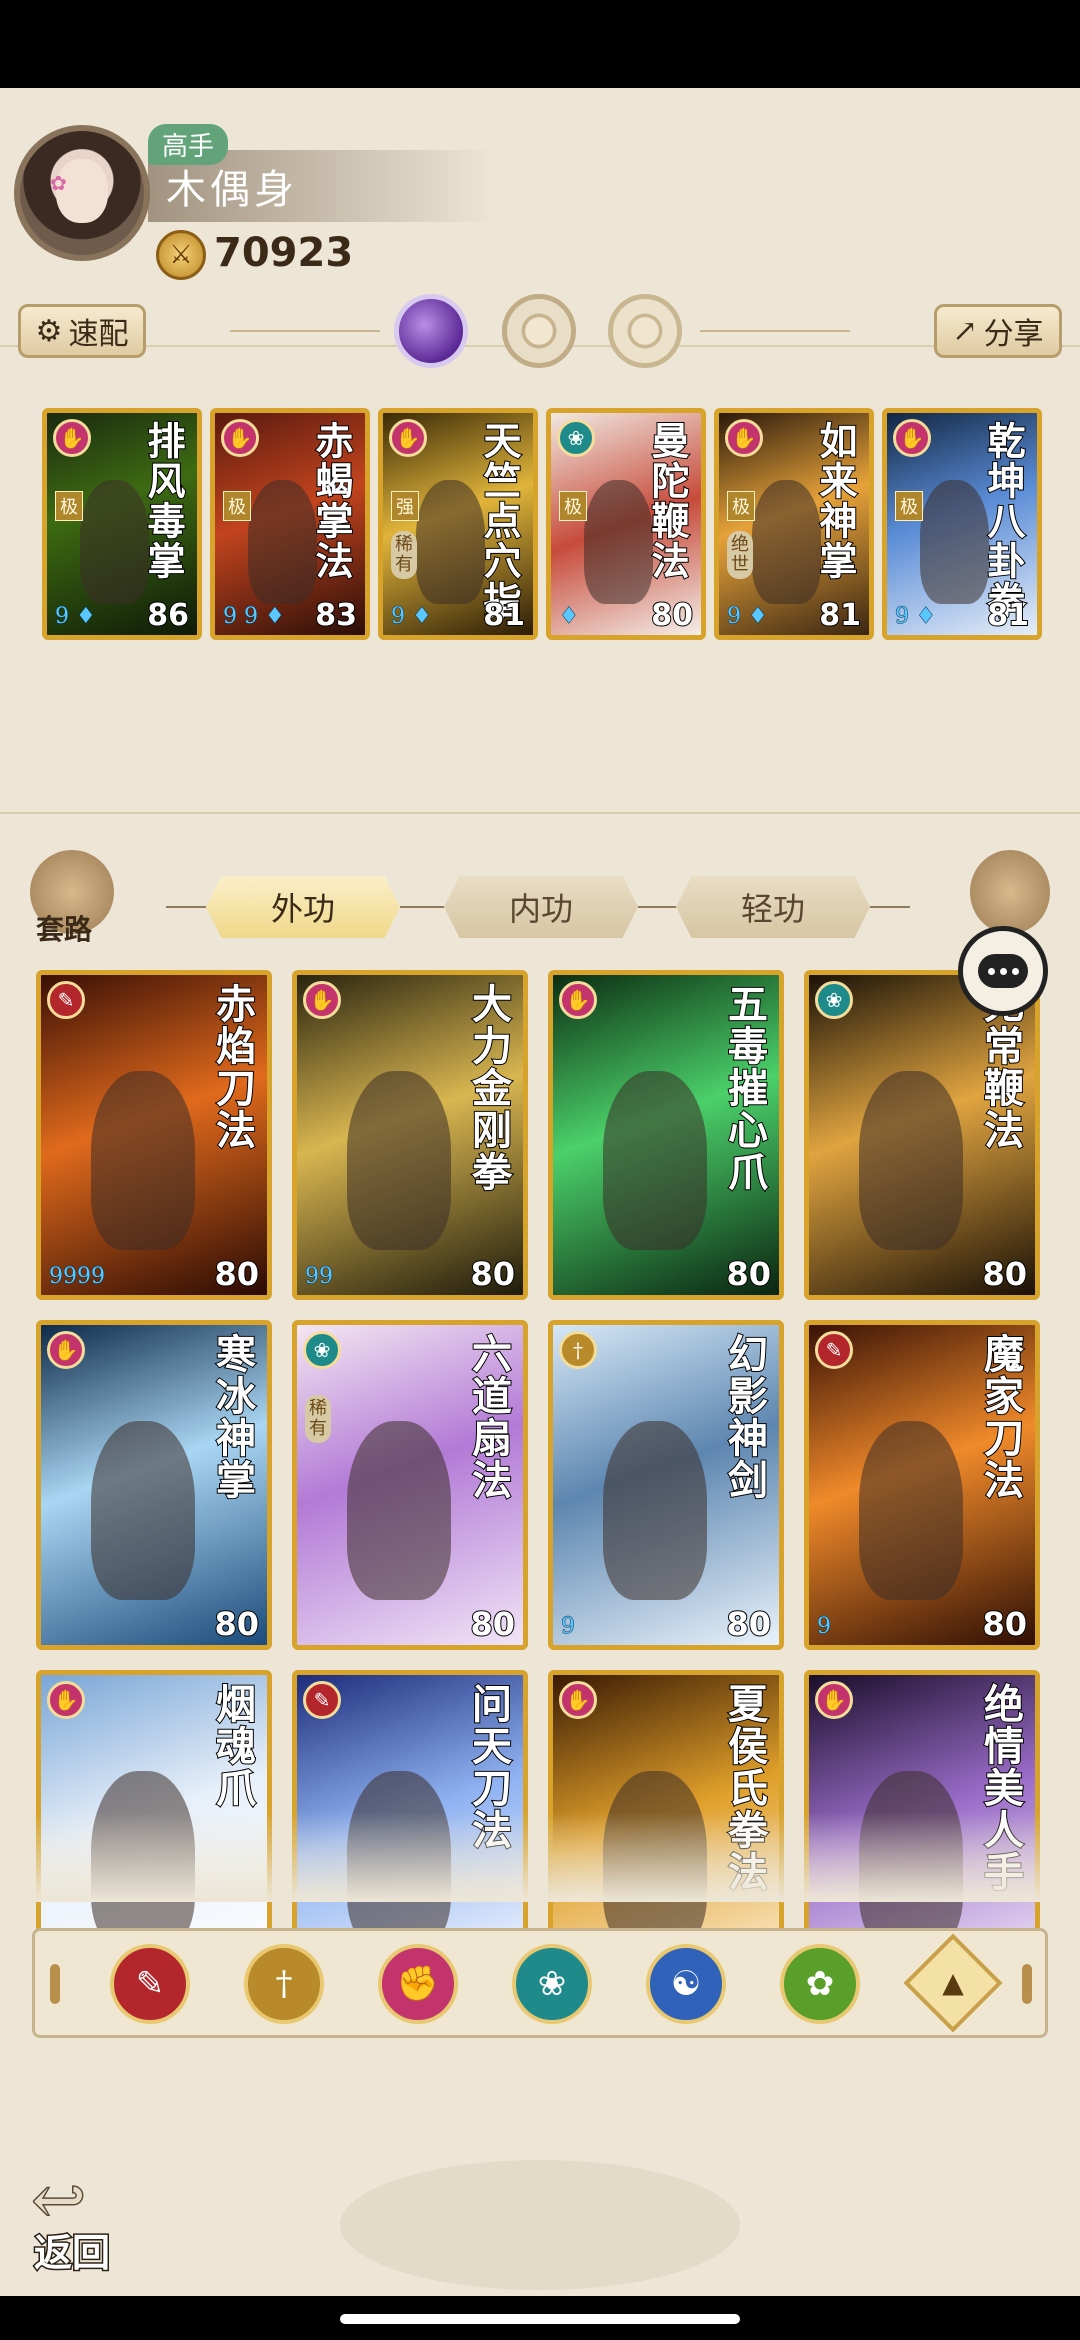 Image resolution: width=1080 pixels, height=2340 pixels. What do you see at coordinates (284, 253) in the screenshot?
I see `power-value: 70923` at bounding box center [284, 253].